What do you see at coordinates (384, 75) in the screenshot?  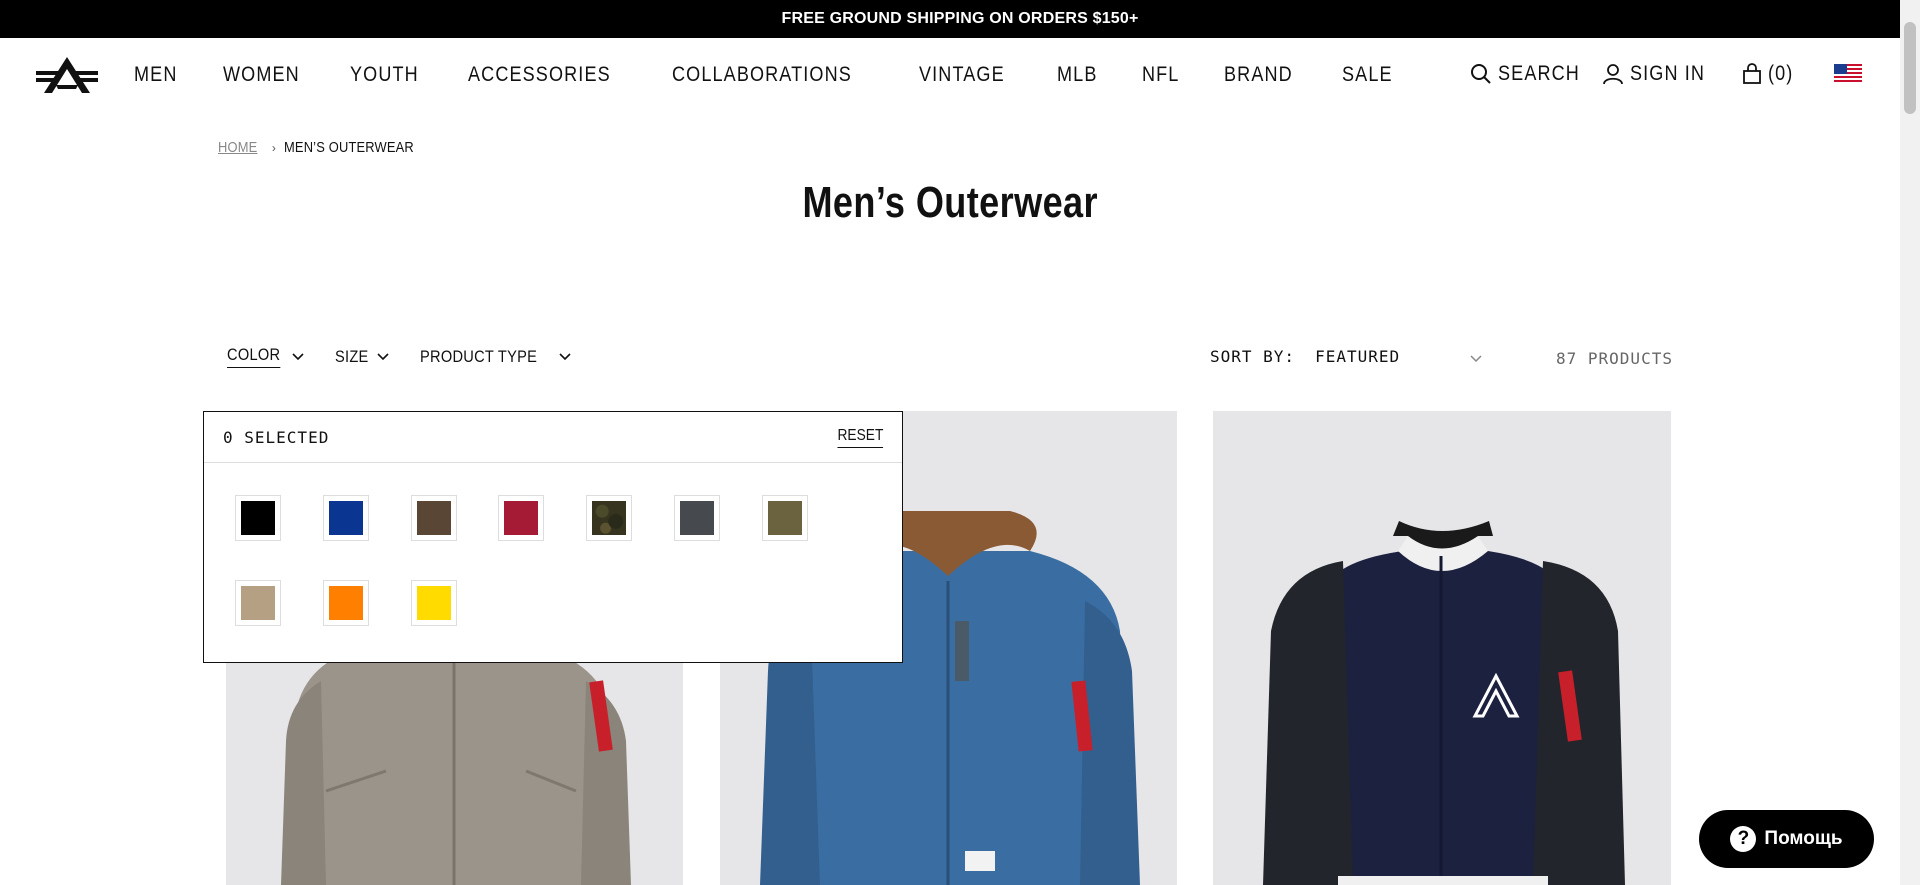 I see `nav-youth: YOUTH` at bounding box center [384, 75].